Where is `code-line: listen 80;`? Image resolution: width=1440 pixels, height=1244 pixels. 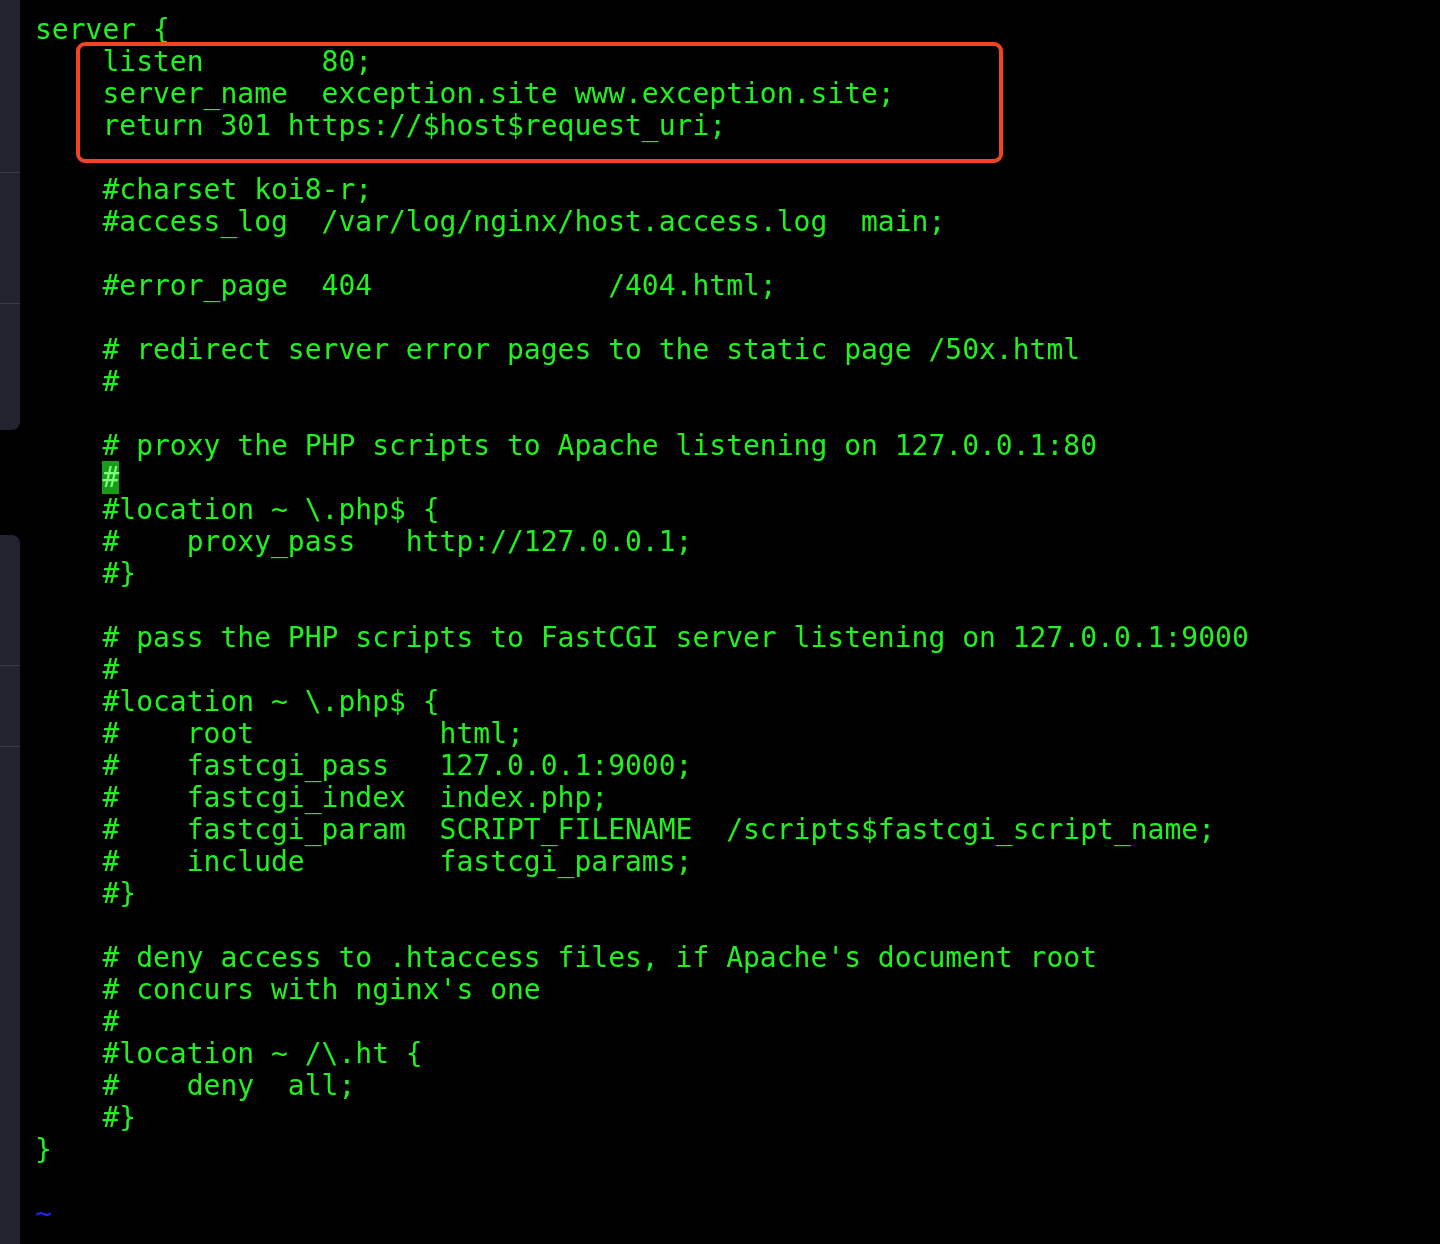
code-line: listen 80; is located at coordinates (237, 62).